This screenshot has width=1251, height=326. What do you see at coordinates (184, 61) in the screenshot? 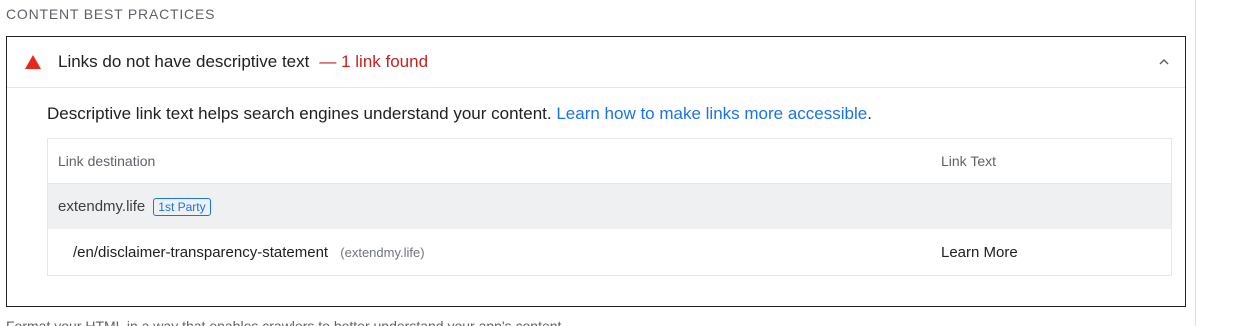
I see `audit-title: Links do not have descriptive text` at bounding box center [184, 61].